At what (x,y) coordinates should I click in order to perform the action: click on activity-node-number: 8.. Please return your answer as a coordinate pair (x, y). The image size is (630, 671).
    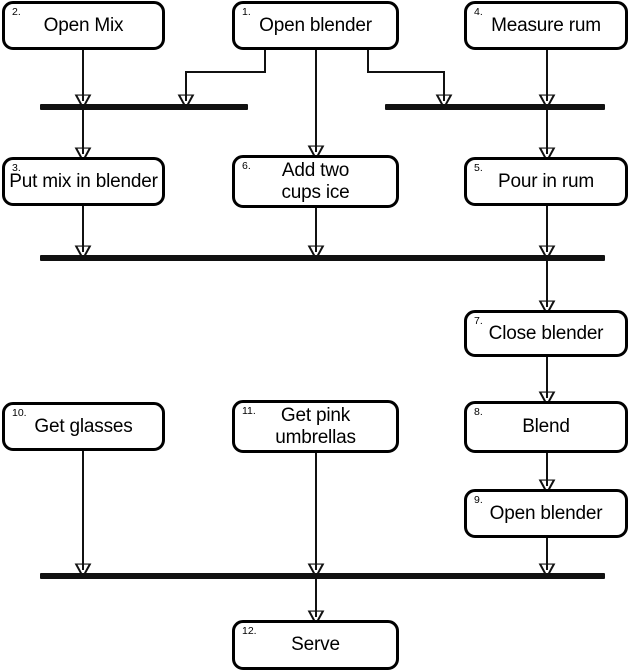
    Looking at the image, I should click on (478, 412).